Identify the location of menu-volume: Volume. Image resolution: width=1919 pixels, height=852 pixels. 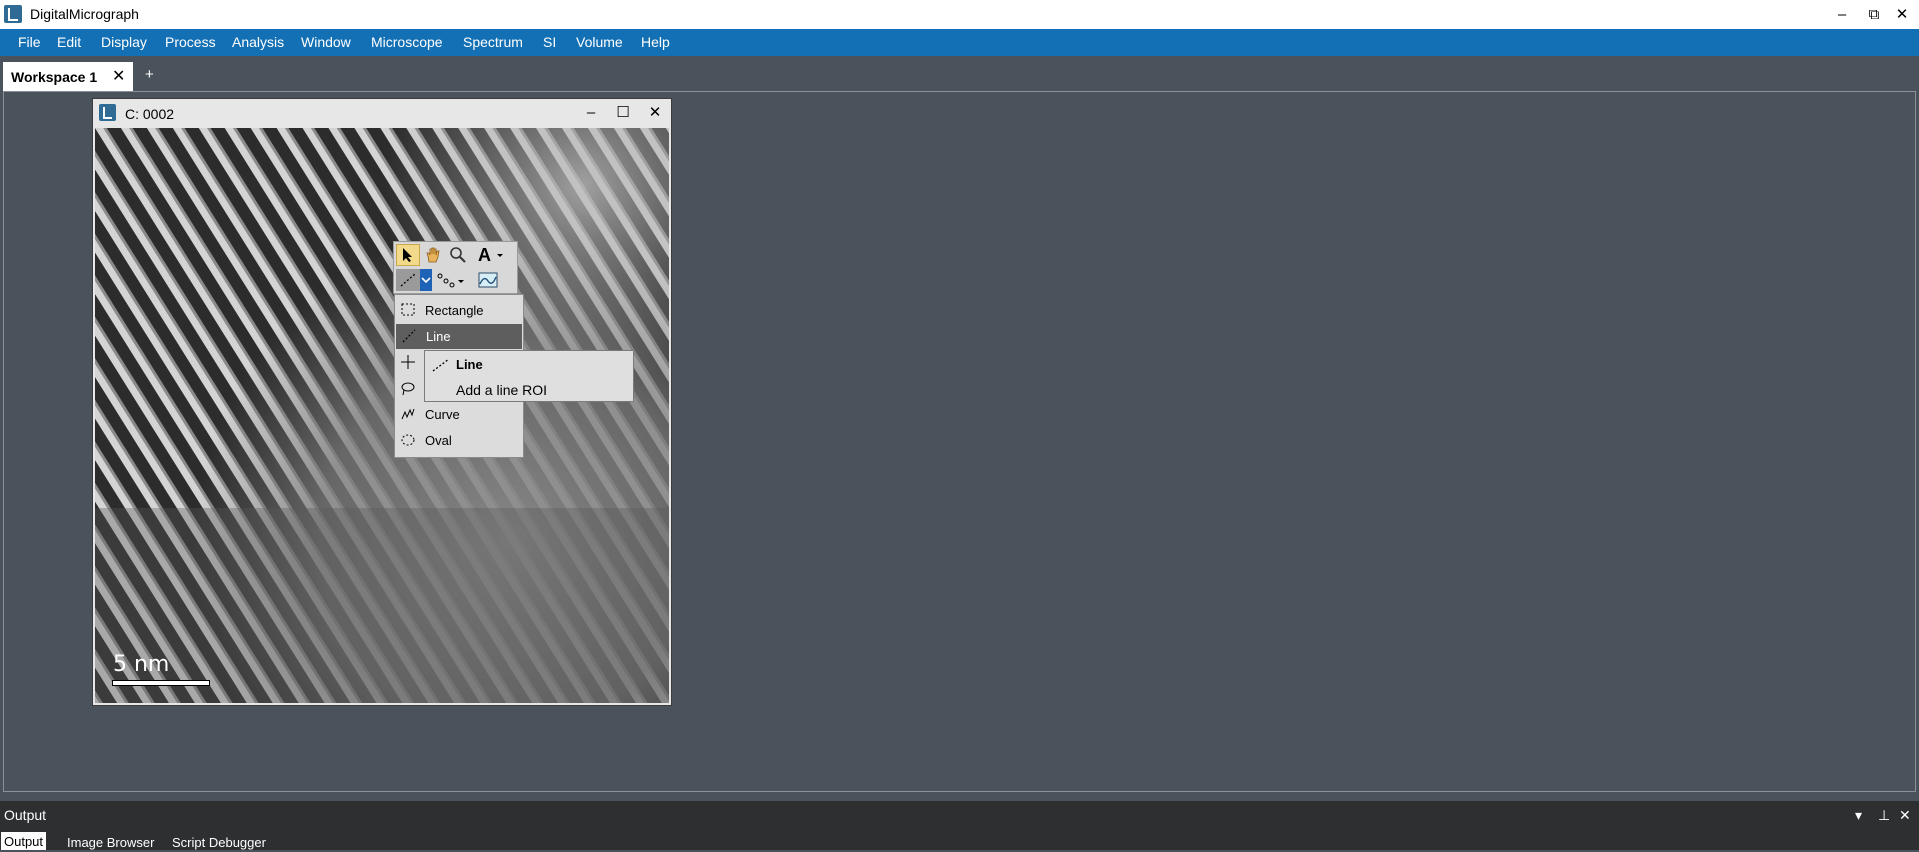
(599, 42).